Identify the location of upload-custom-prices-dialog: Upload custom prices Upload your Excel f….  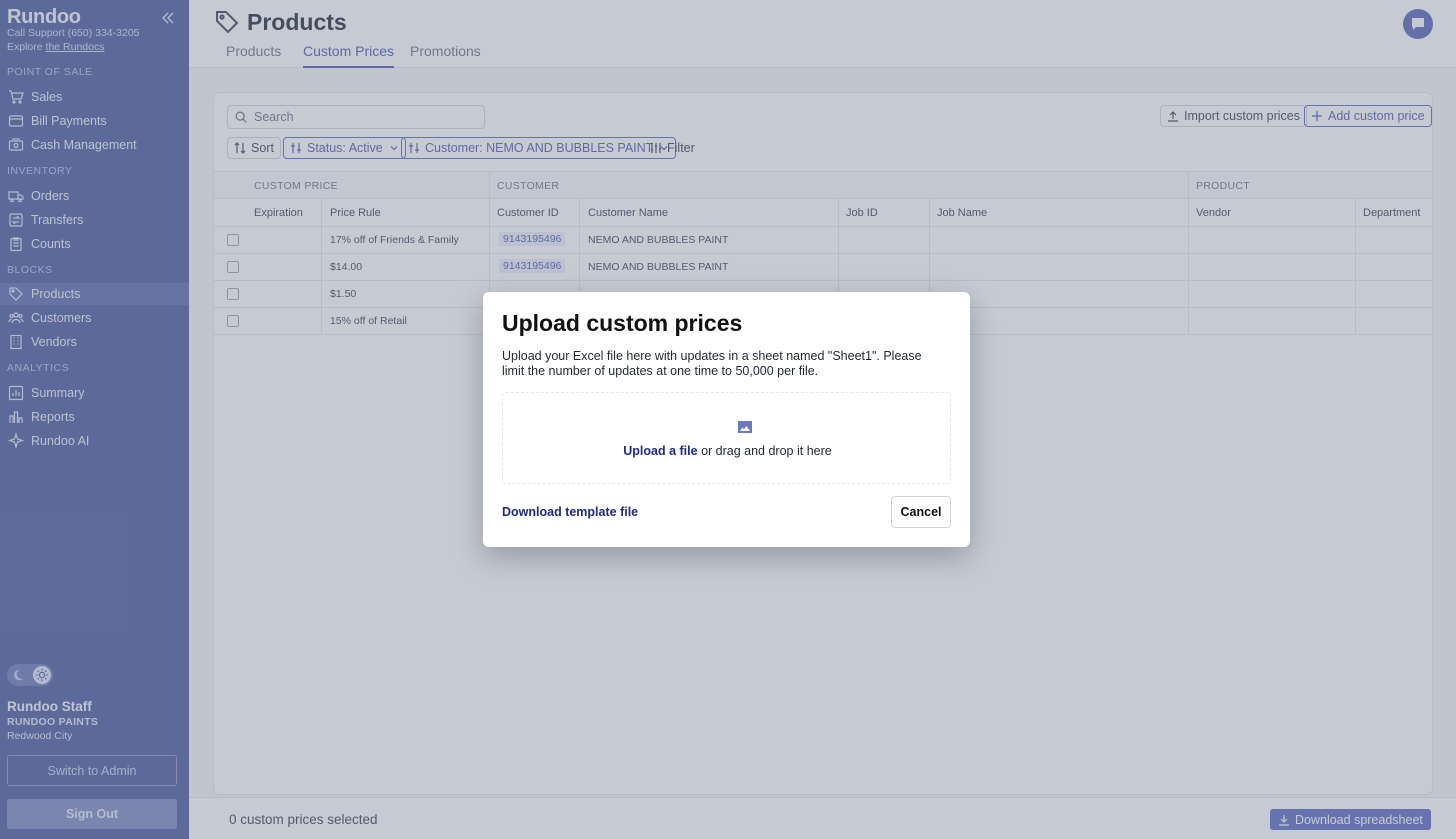
(726, 419).